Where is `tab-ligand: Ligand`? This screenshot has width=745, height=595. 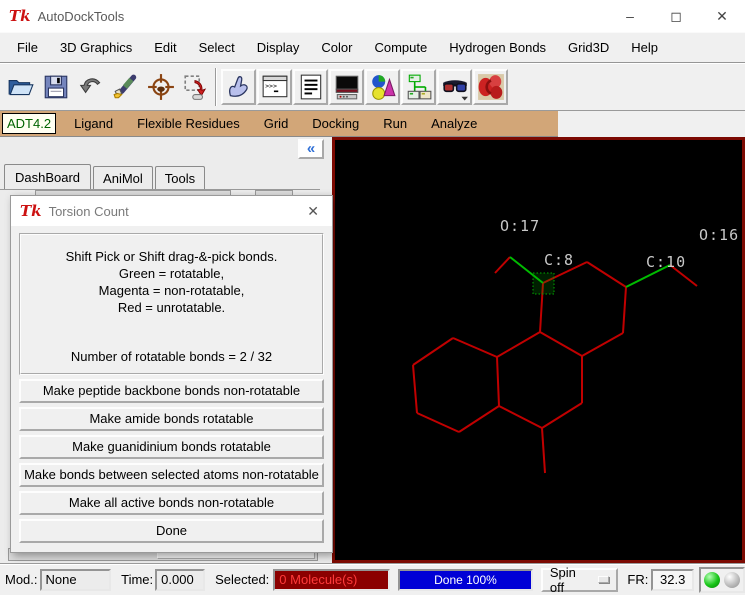 tab-ligand: Ligand is located at coordinates (93, 123).